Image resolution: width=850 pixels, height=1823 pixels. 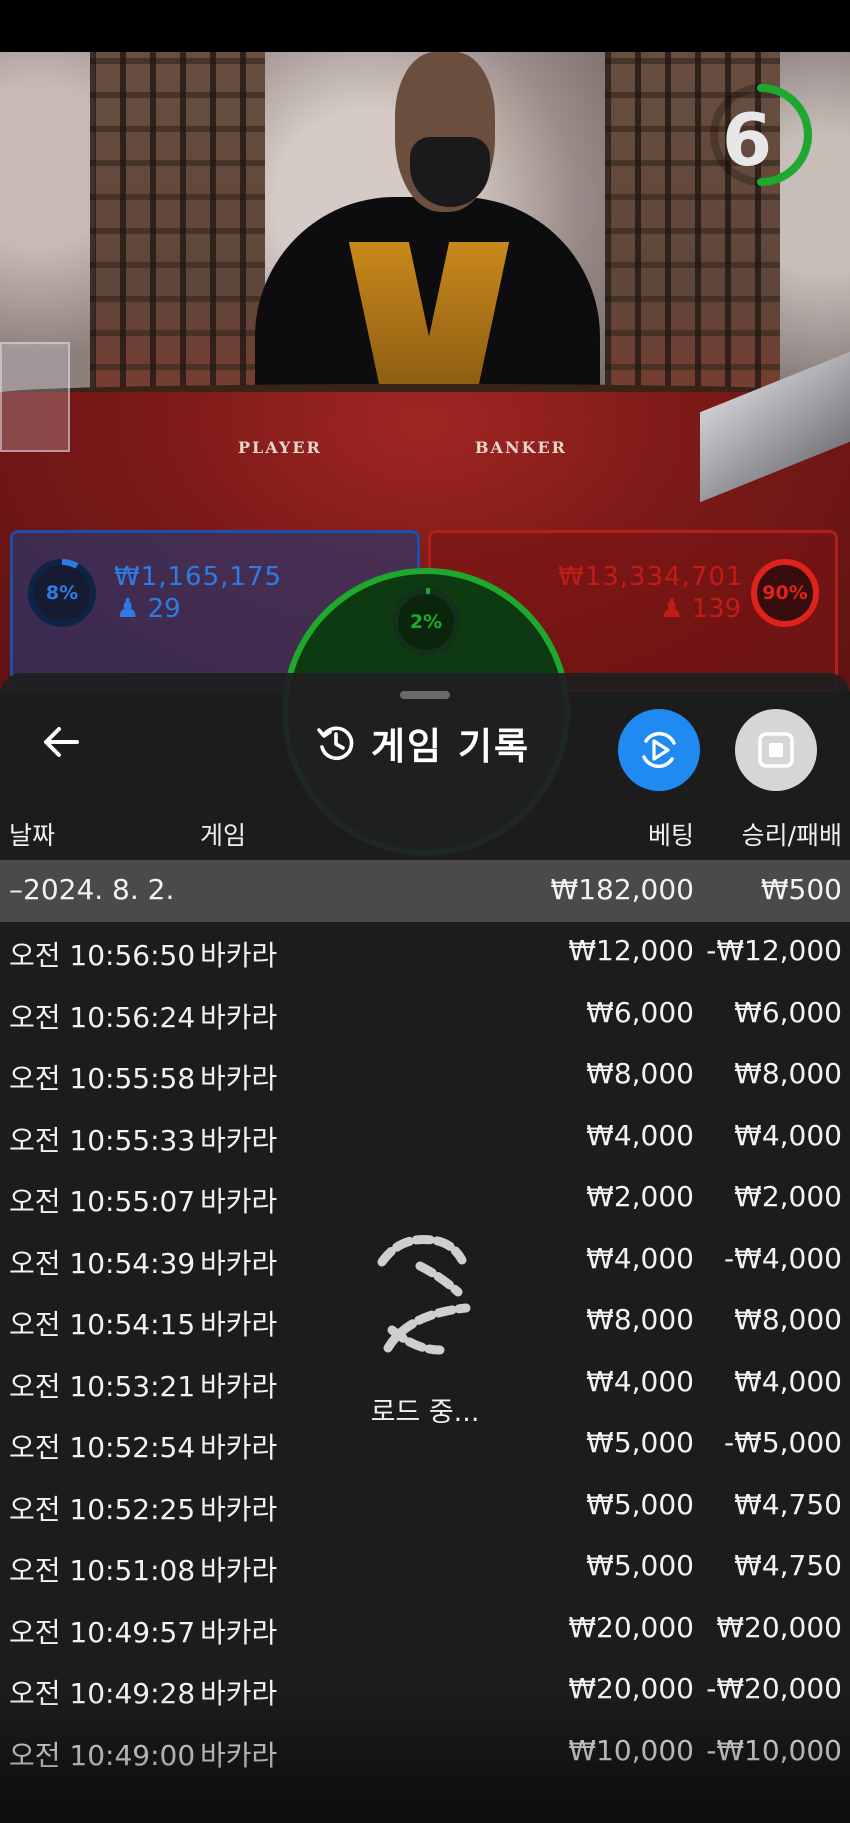 I want to click on player-bet-amount: ₩1,165,175, so click(x=198, y=577).